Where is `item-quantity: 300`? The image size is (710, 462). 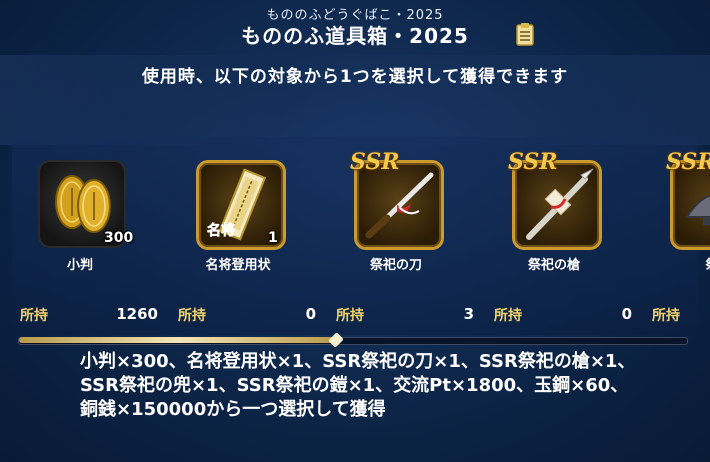 item-quantity: 300 is located at coordinates (119, 238).